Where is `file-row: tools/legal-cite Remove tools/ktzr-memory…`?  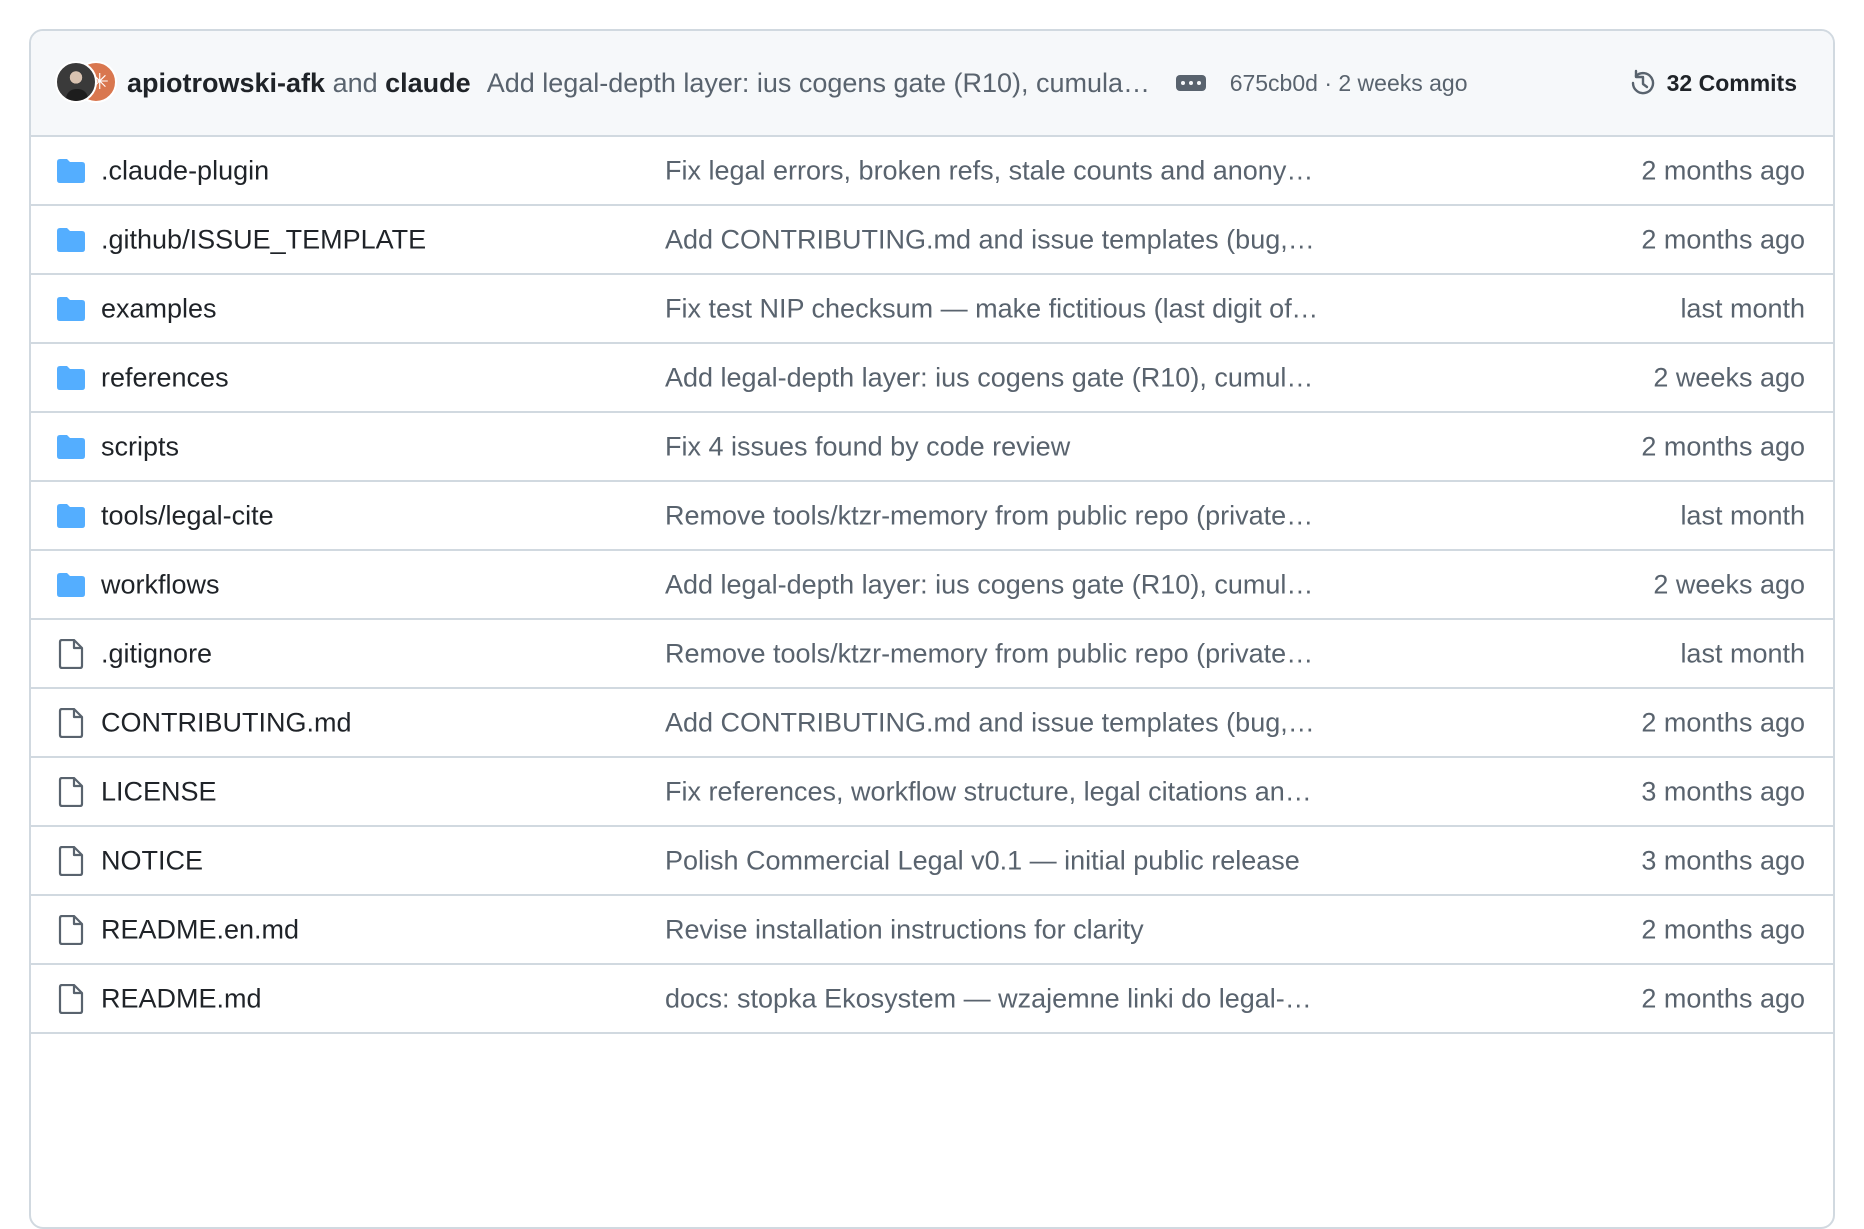 file-row: tools/legal-cite Remove tools/ktzr-memory… is located at coordinates (932, 516).